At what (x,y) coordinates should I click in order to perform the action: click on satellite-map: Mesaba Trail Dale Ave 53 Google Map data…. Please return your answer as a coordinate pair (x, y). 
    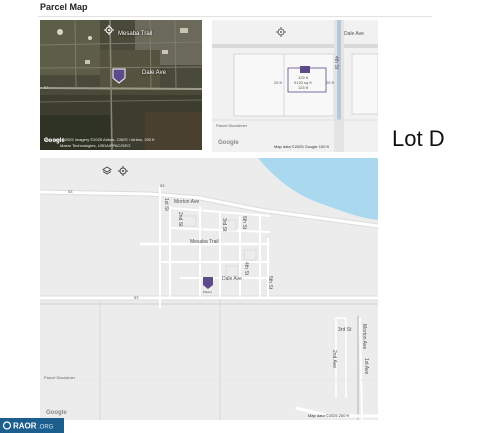
    Looking at the image, I should click on (121, 85).